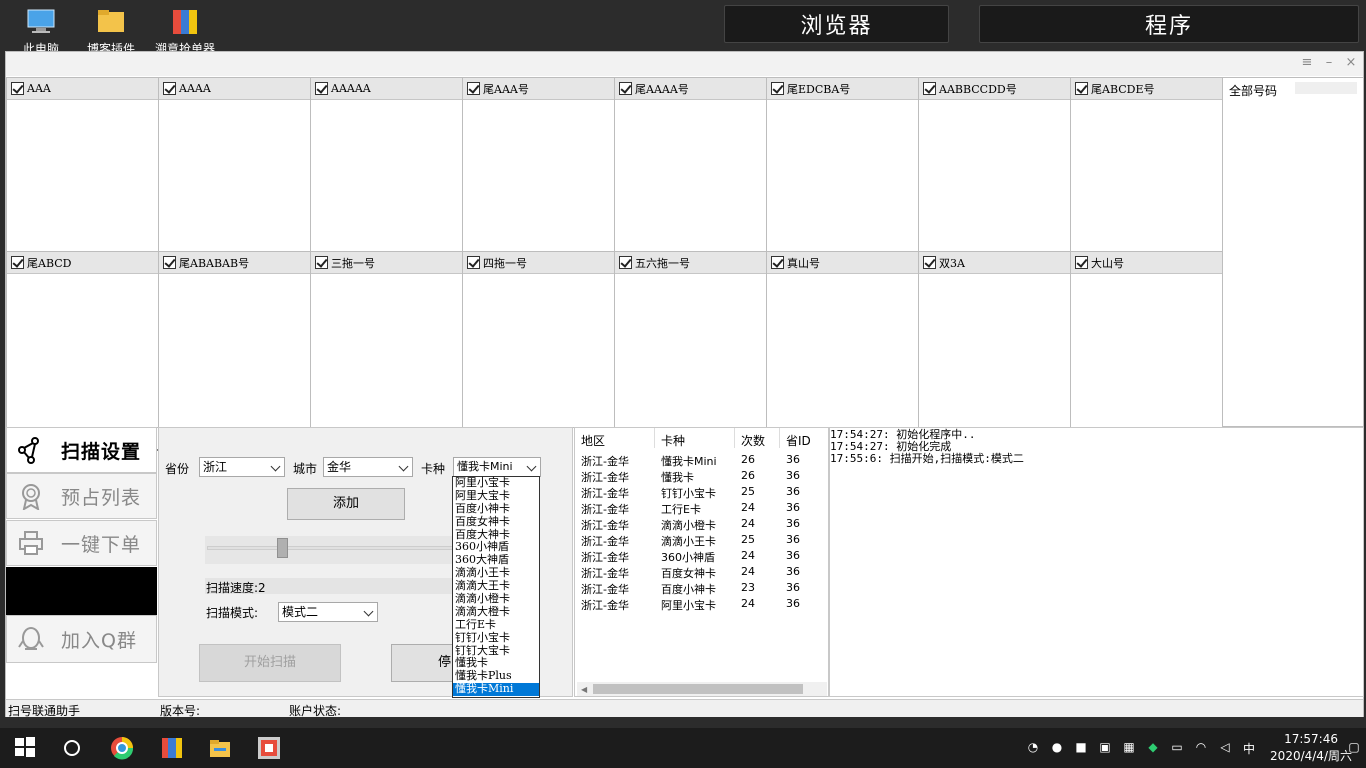 This screenshot has height=768, width=1366. Describe the element at coordinates (690, 263) in the screenshot. I see `pane-header: 五六拖一号` at that location.